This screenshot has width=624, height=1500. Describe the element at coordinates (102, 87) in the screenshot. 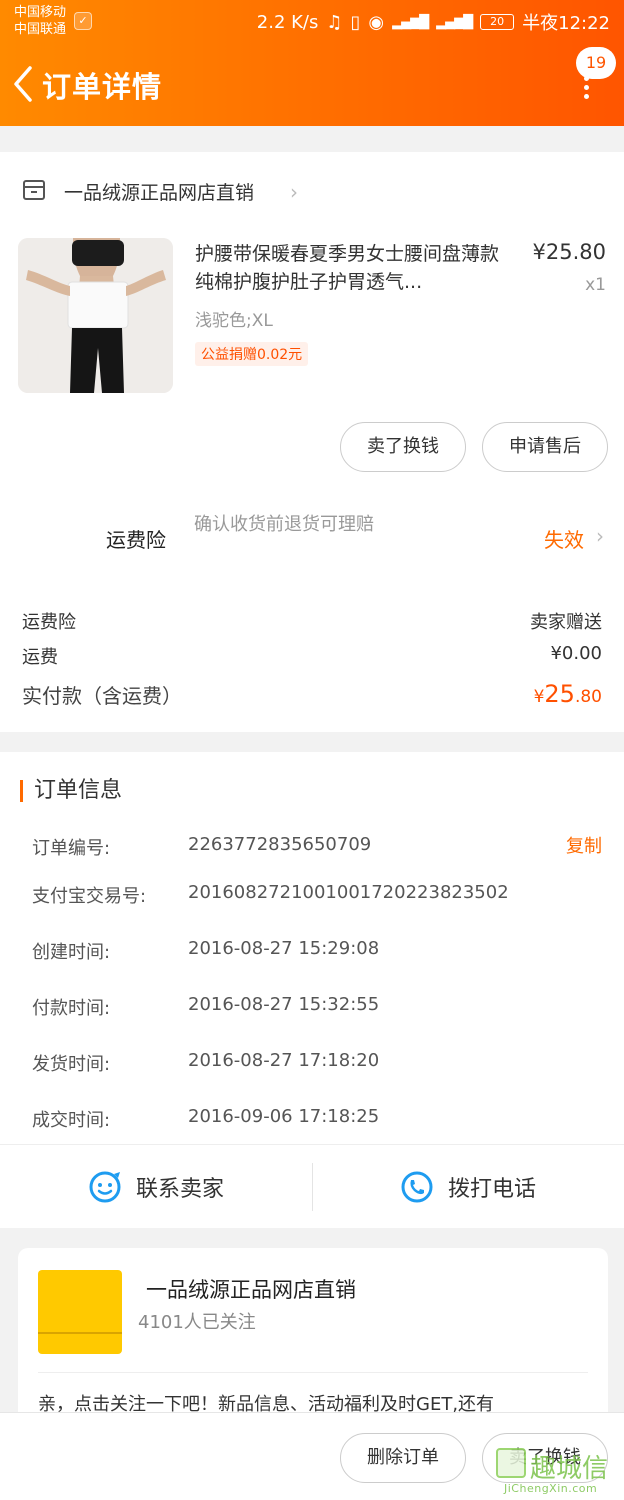

I see `page-title: 订单详情` at that location.